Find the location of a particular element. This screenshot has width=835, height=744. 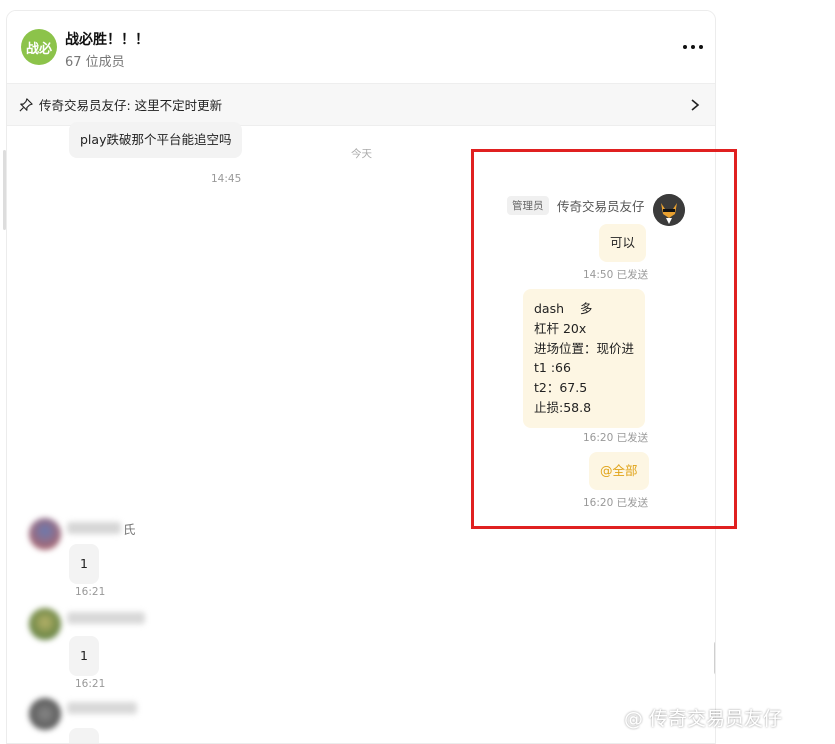

weibo-logo-icon is located at coordinates (608, 717).